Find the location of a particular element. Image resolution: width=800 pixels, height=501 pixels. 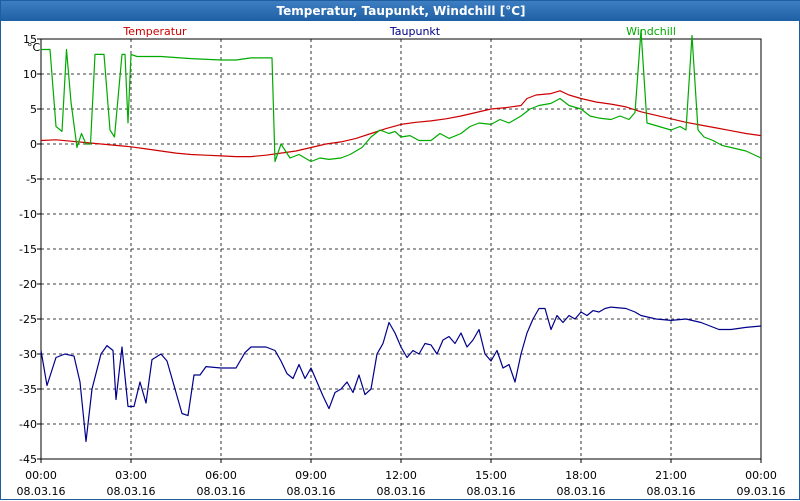

x-tick-label-time: 21:00 is located at coordinates (671, 475).